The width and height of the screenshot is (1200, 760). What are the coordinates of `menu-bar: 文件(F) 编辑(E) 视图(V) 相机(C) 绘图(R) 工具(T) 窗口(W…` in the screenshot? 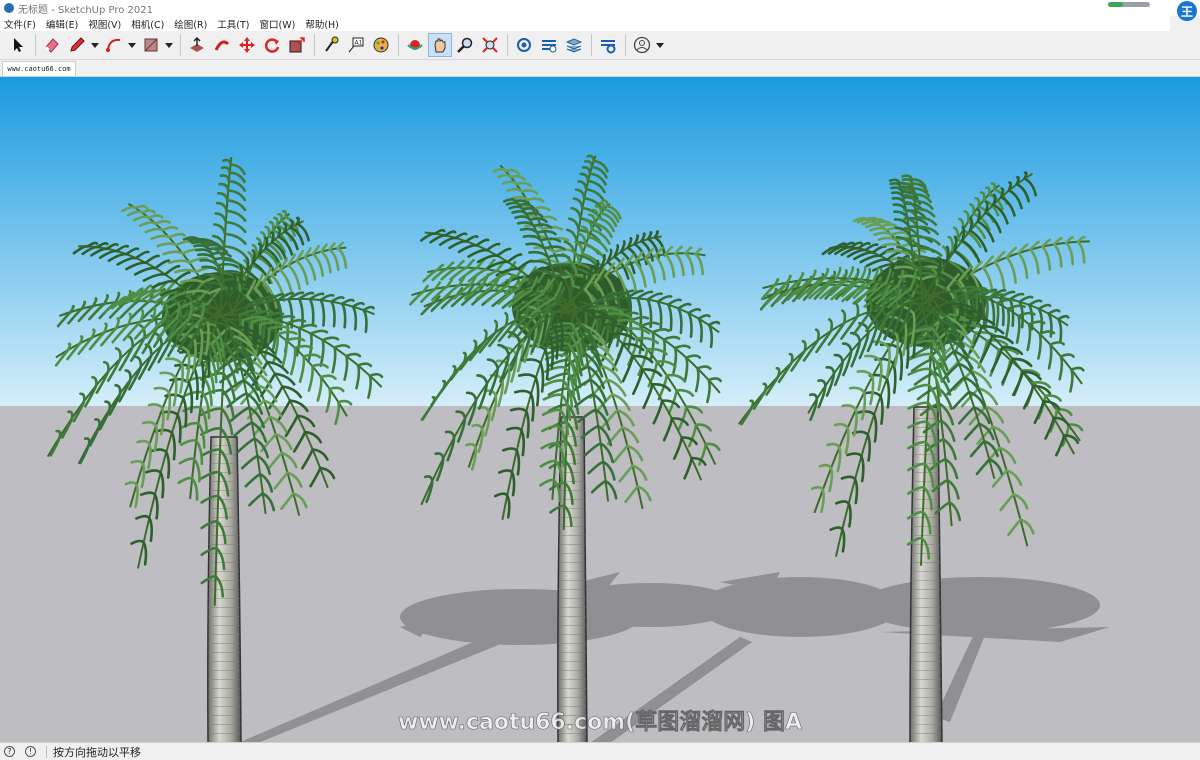 It's located at (585, 23).